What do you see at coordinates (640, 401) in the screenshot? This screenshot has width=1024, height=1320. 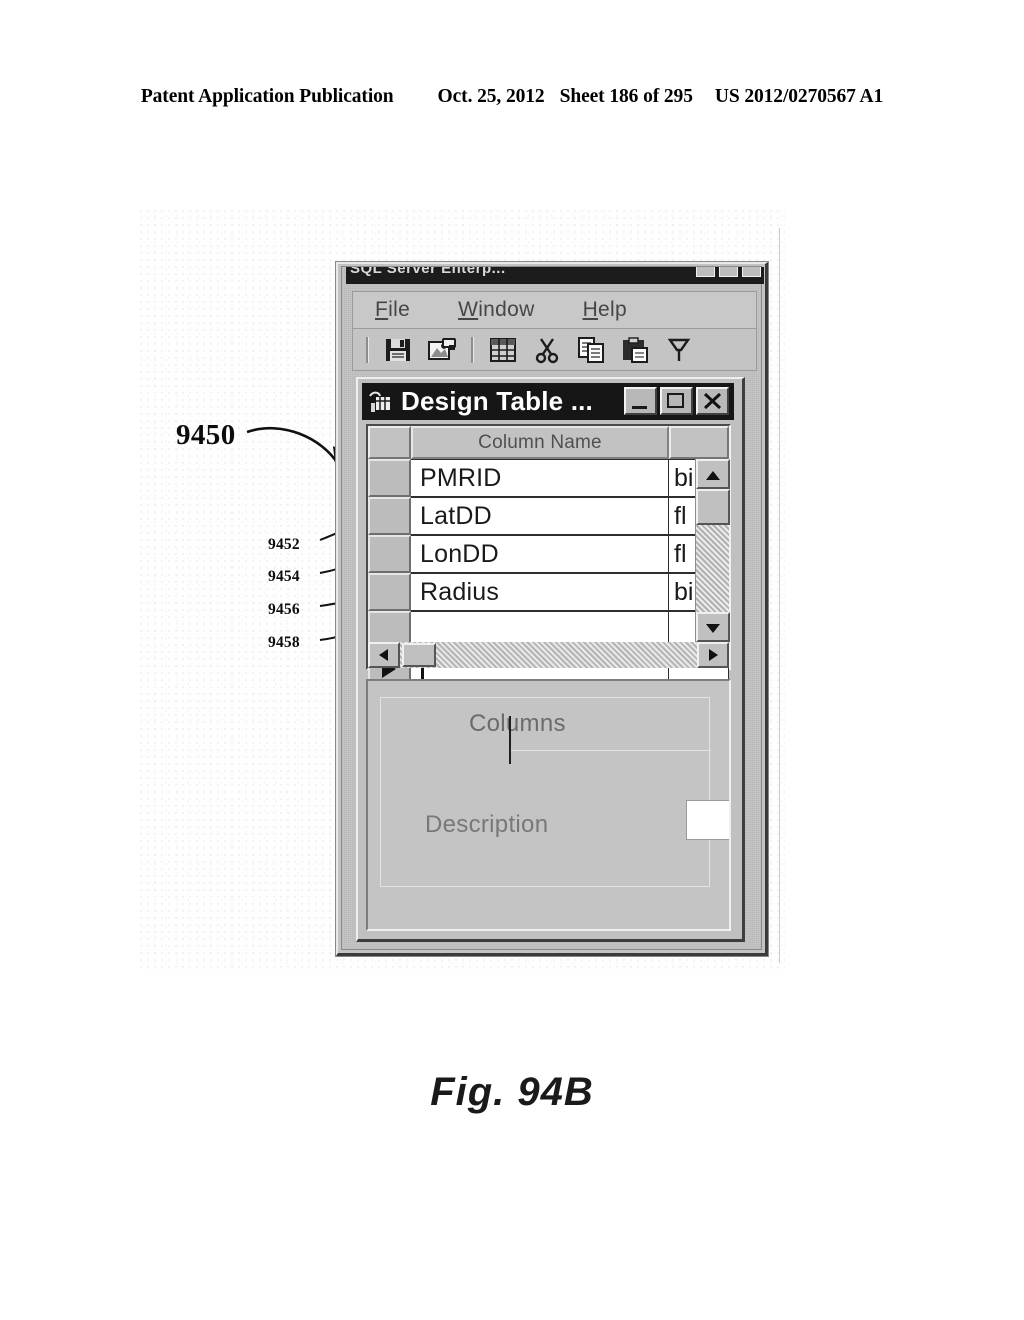 I see `dialog-minimize-button` at bounding box center [640, 401].